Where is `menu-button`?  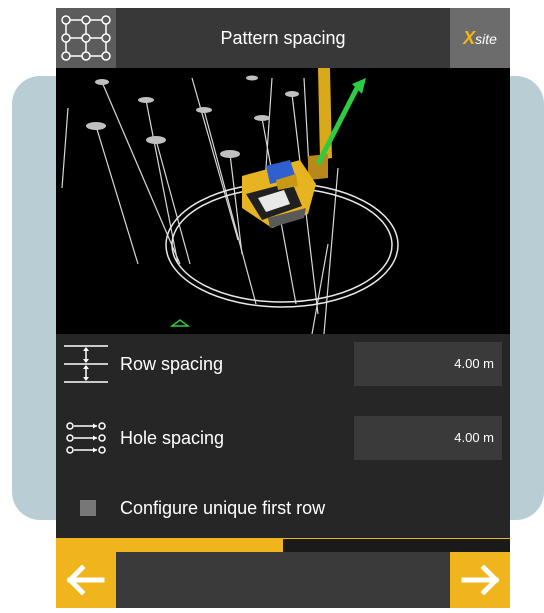
menu-button is located at coordinates (86, 38).